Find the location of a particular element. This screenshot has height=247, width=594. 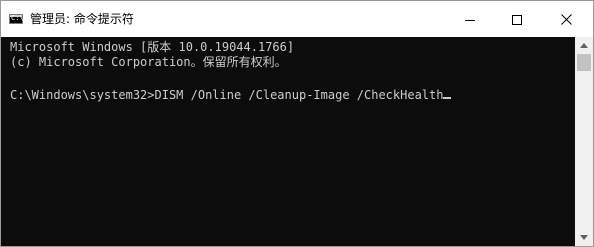

scroll-up-button is located at coordinates (584, 45).